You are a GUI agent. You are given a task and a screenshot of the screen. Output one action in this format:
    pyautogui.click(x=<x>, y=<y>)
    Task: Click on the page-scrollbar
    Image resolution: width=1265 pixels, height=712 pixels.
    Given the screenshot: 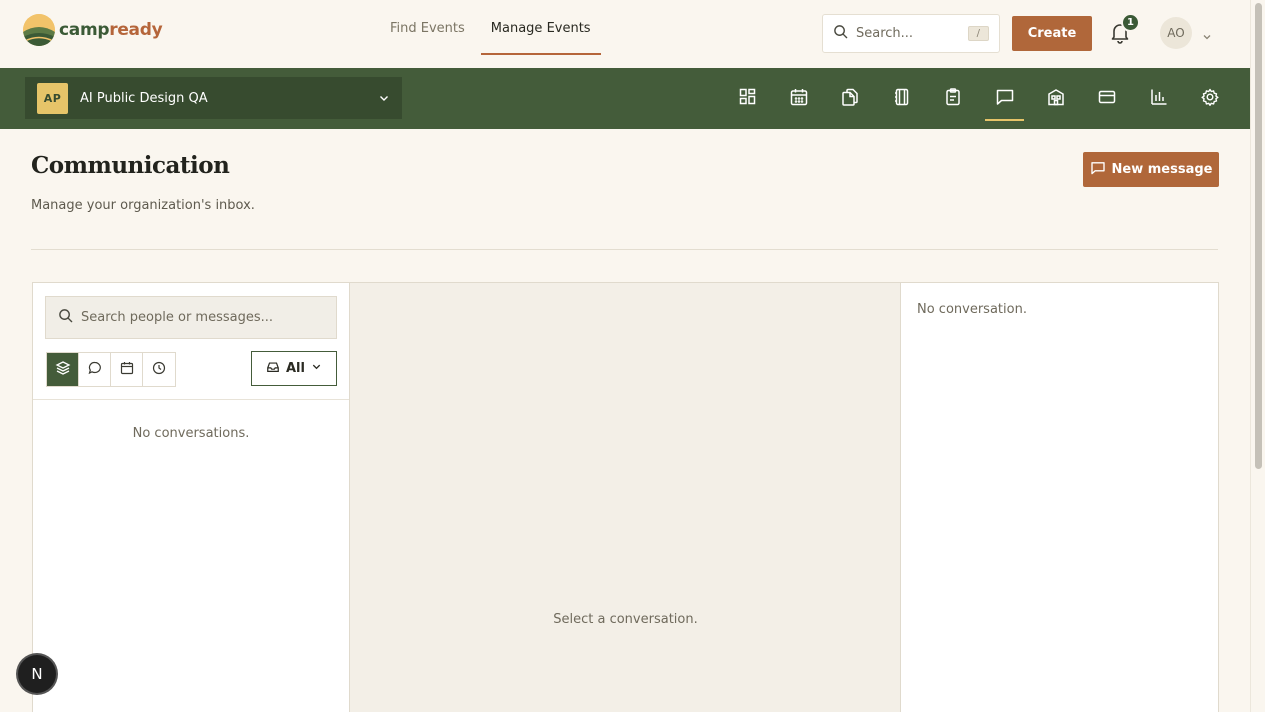 What is the action you would take?
    pyautogui.click(x=1257, y=356)
    